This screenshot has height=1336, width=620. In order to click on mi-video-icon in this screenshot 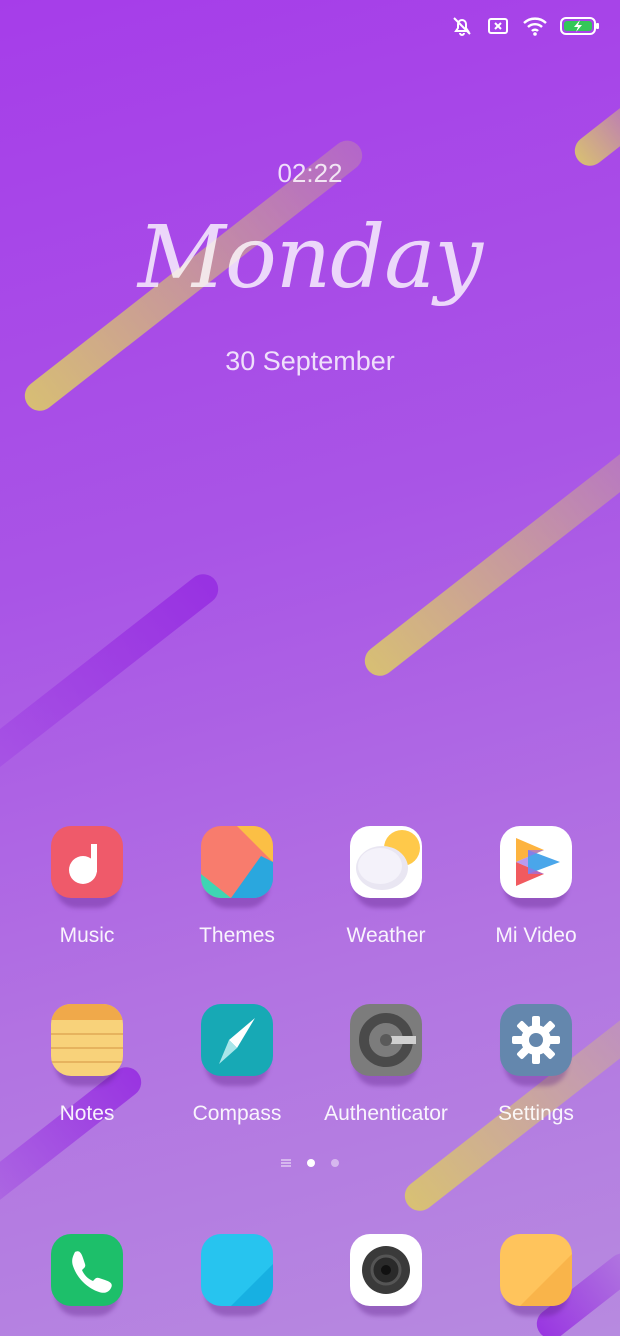, I will do `click(536, 862)`.